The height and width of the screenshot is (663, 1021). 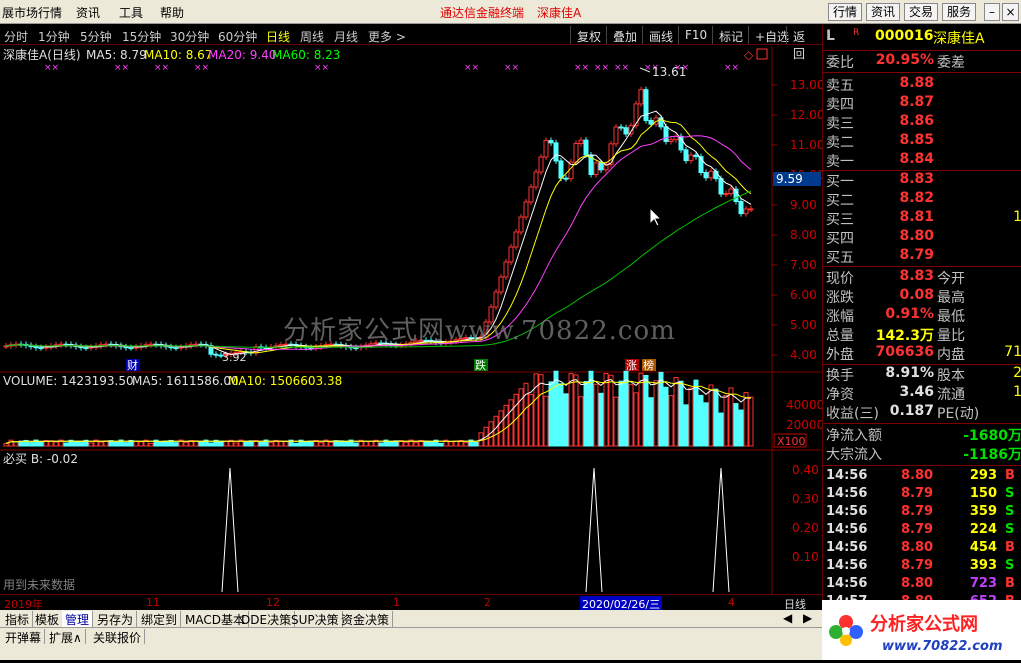 What do you see at coordinates (922, 237) in the screenshot?
I see `bid-row: 买四 8.80` at bounding box center [922, 237].